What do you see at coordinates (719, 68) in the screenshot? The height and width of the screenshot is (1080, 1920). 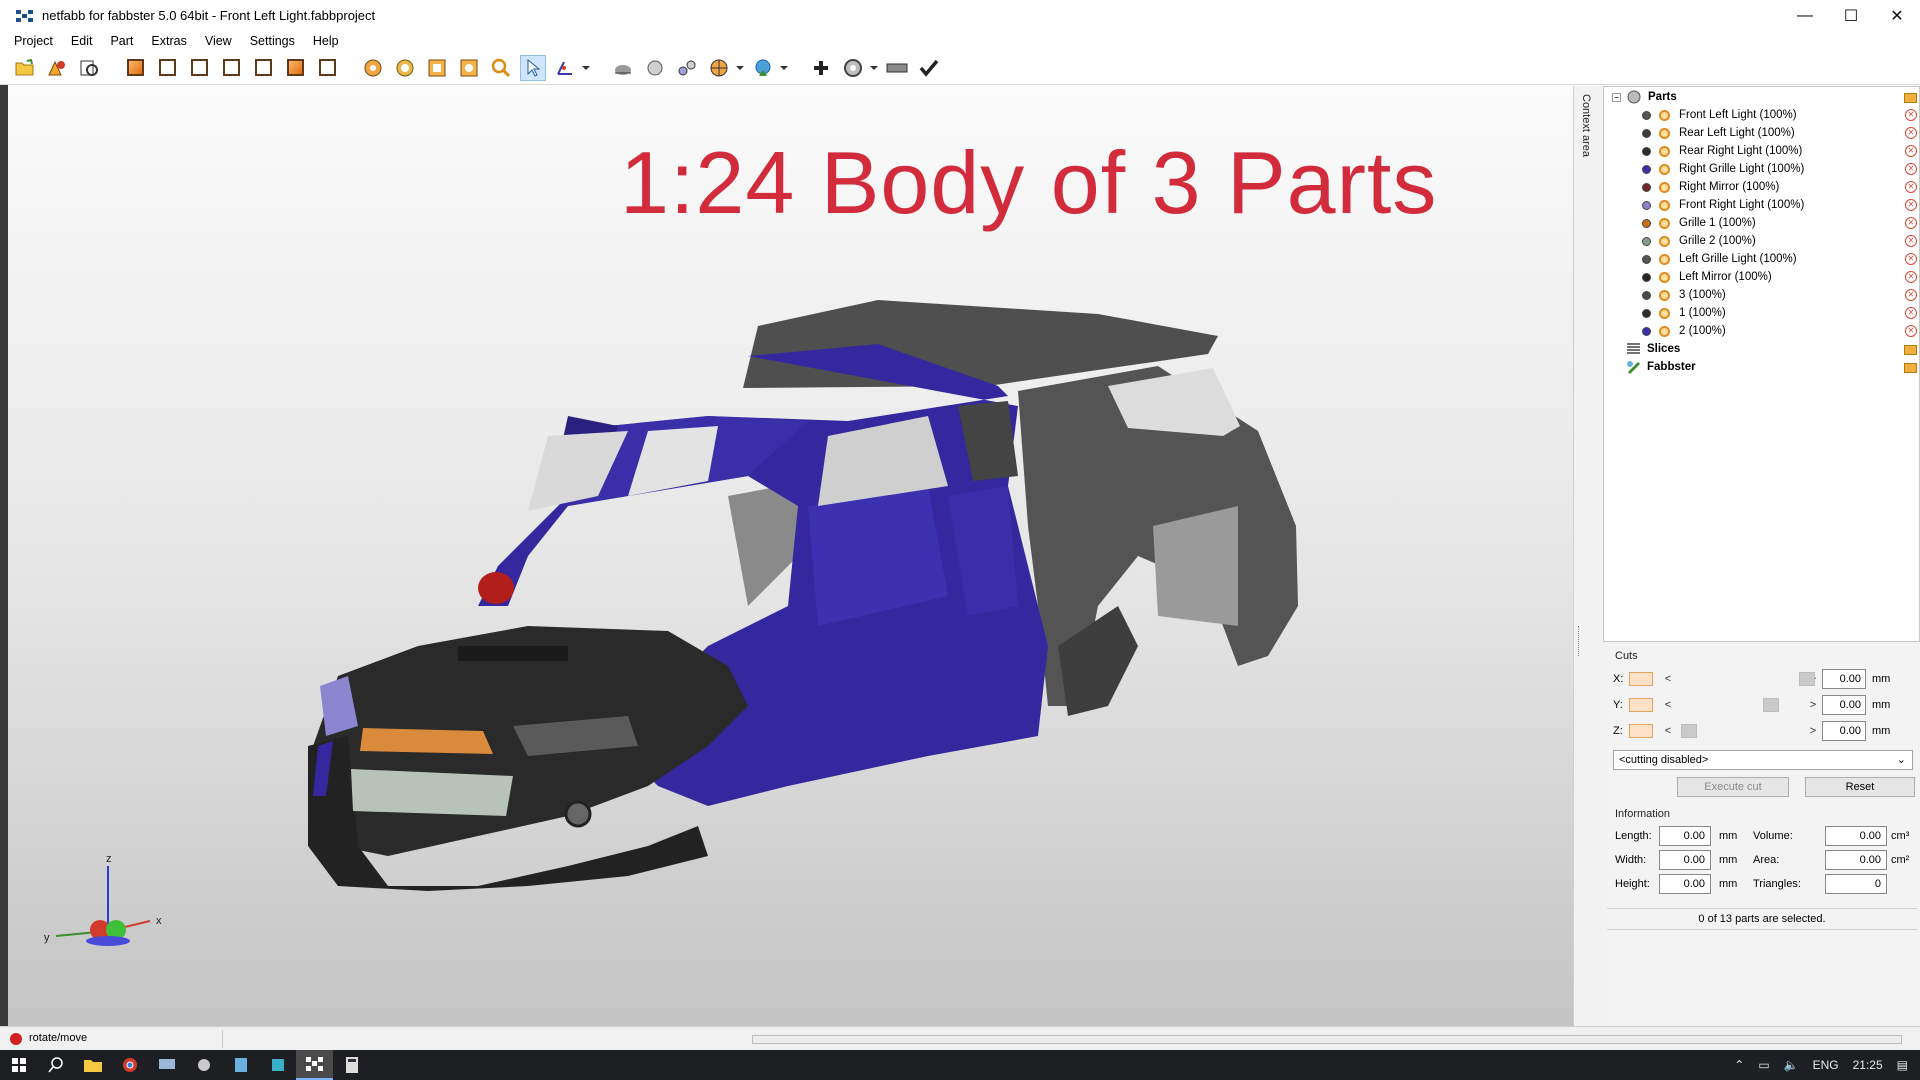 I see `repair-icon` at bounding box center [719, 68].